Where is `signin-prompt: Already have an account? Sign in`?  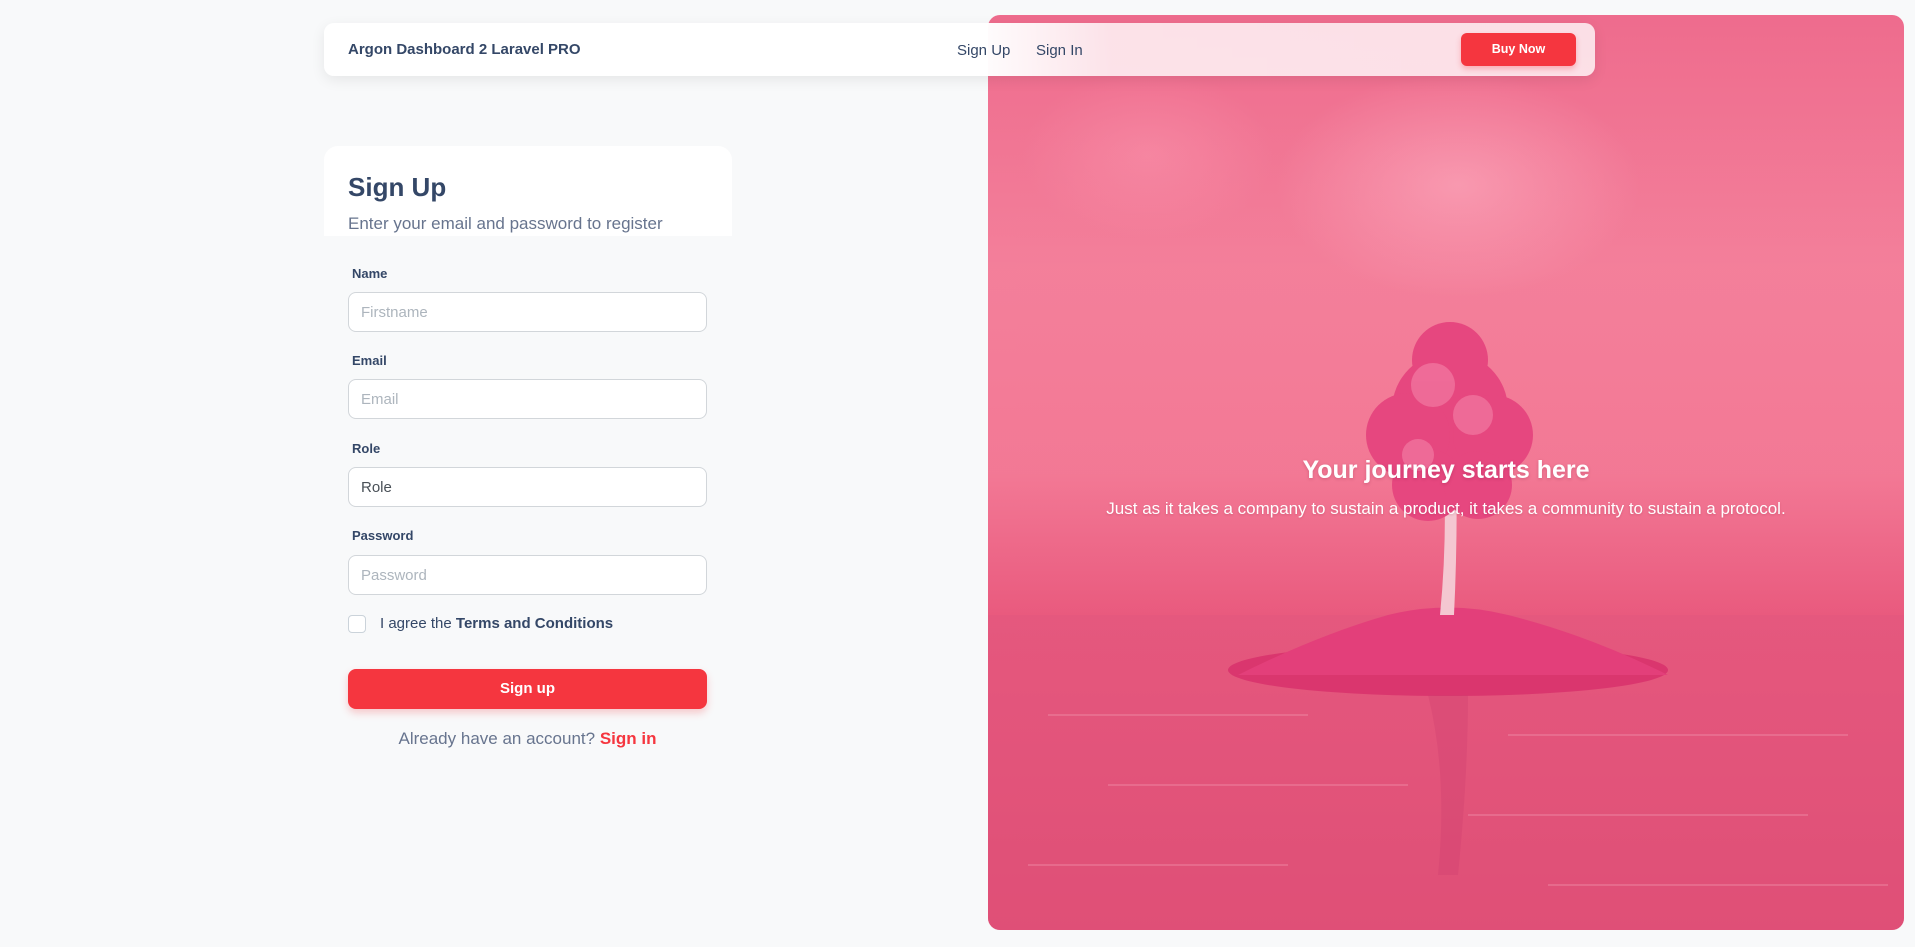
signin-prompt: Already have an account? Sign in is located at coordinates (527, 739).